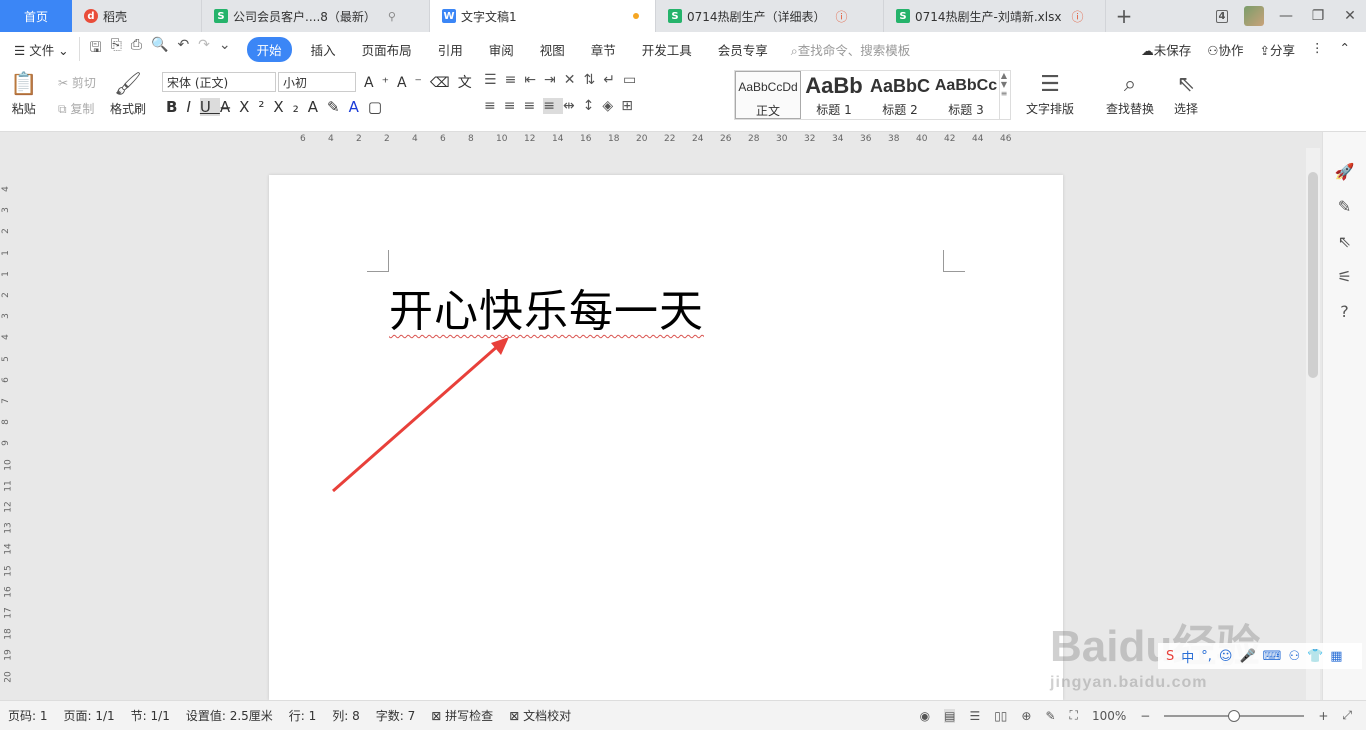  I want to click on tab-view: 视图, so click(552, 49).